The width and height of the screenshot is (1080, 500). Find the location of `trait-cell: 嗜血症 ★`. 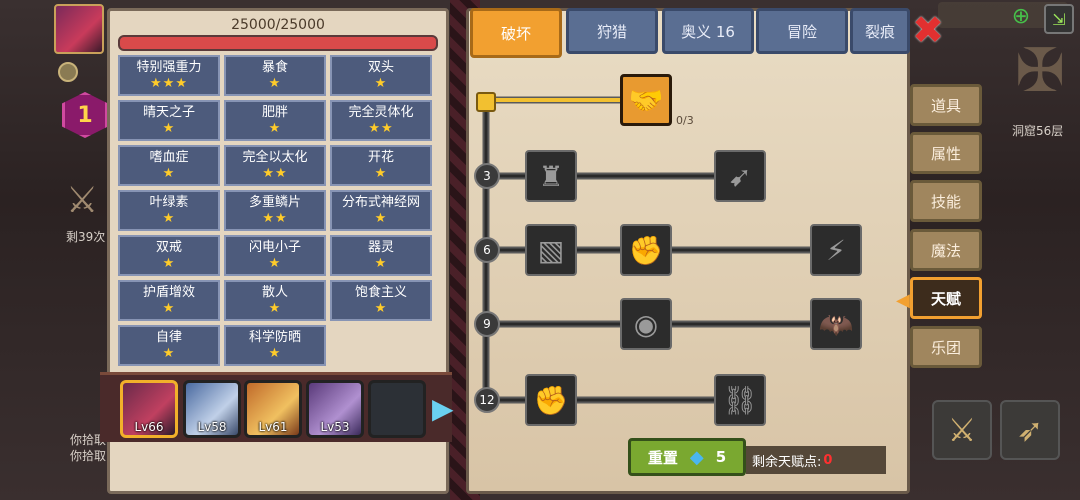

trait-cell: 嗜血症 ★ is located at coordinates (169, 165).